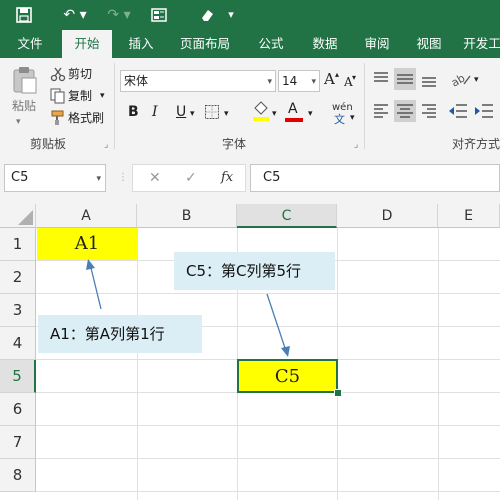 This screenshot has height=500, width=500. I want to click on arrow-to-a1, so click(94, 284).